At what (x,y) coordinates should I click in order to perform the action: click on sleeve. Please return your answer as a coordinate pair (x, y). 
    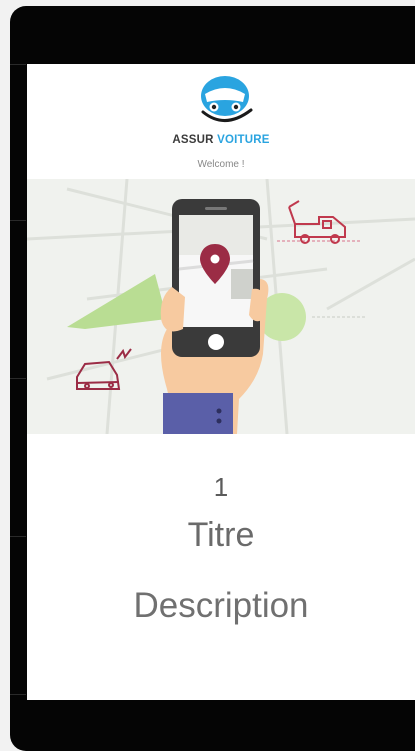
    Looking at the image, I should click on (198, 413).